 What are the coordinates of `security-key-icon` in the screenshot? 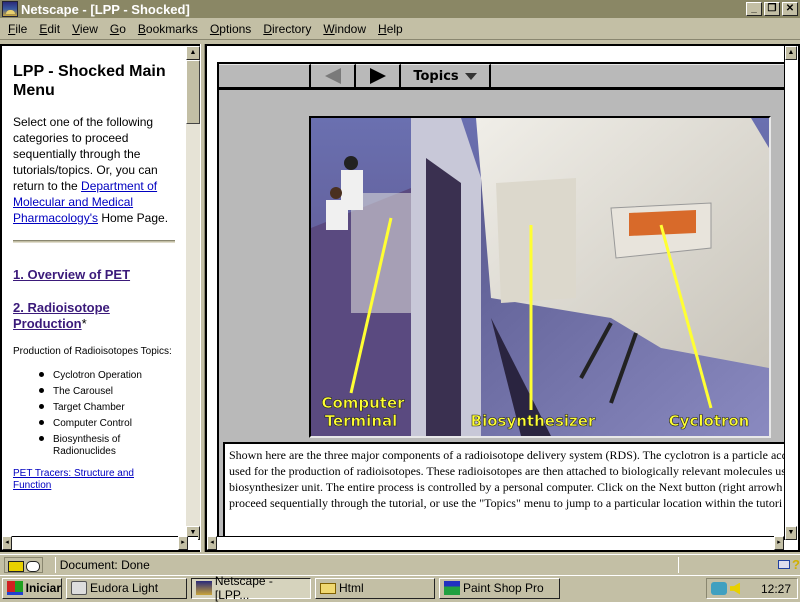 It's located at (23, 564).